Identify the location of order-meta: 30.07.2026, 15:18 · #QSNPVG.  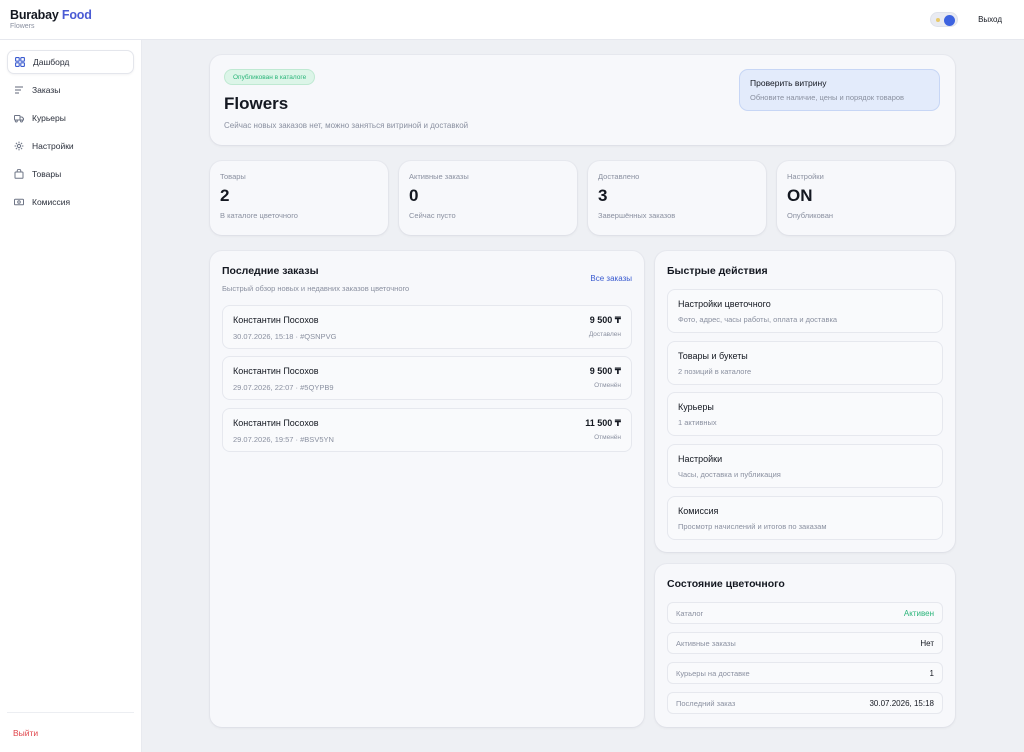
(285, 336).